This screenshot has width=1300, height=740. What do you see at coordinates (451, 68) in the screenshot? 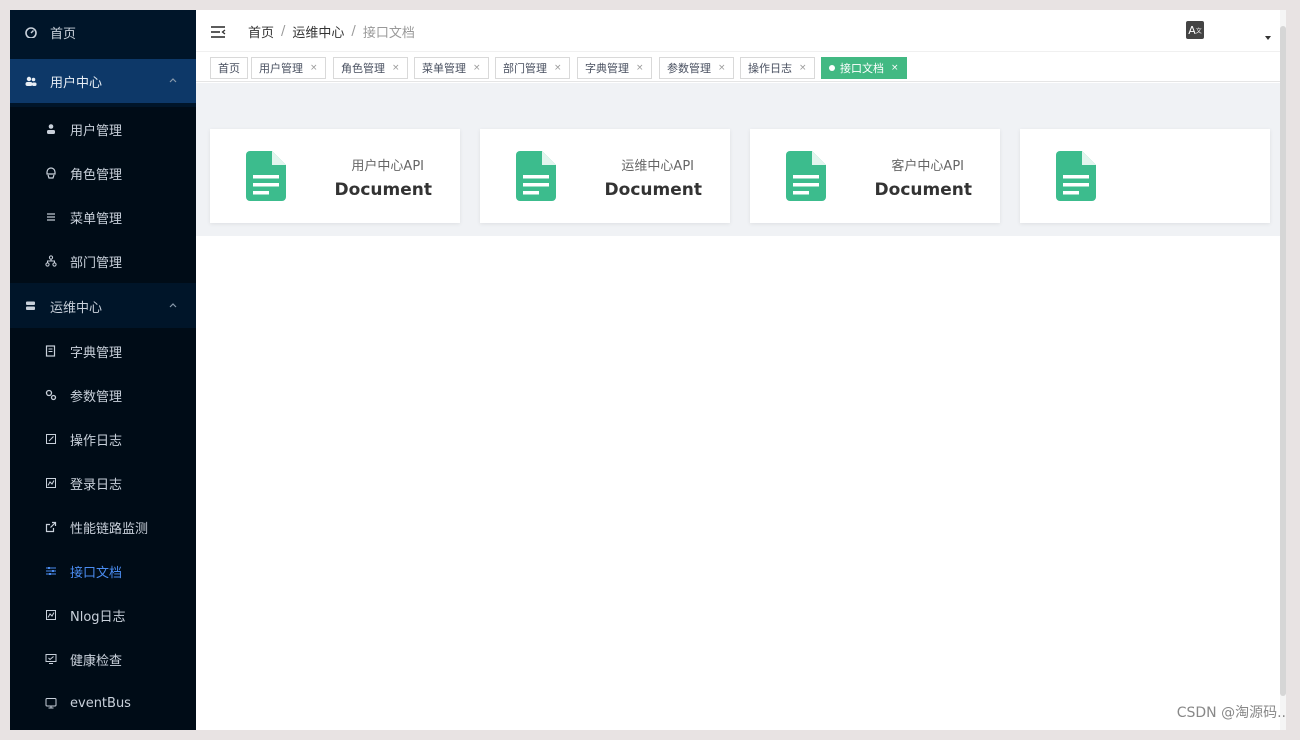
I see `tag-menu-management: 菜单管理 ×` at bounding box center [451, 68].